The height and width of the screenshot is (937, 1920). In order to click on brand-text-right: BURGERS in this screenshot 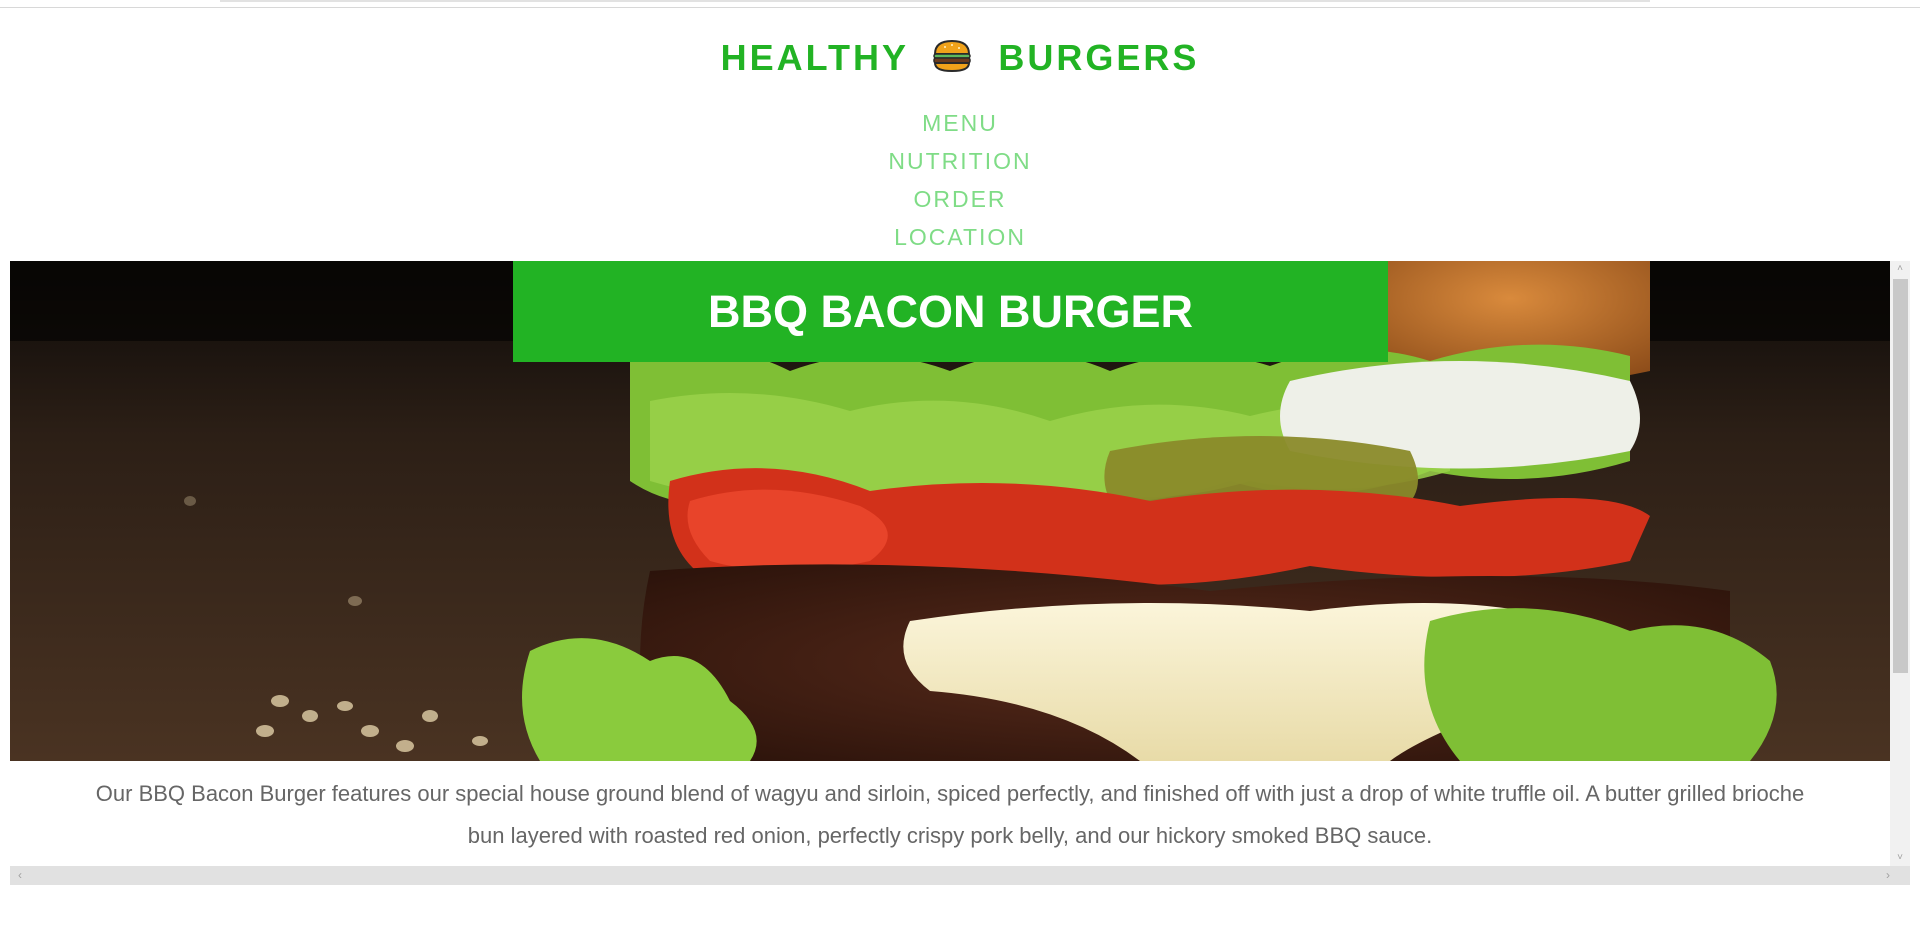, I will do `click(1099, 57)`.